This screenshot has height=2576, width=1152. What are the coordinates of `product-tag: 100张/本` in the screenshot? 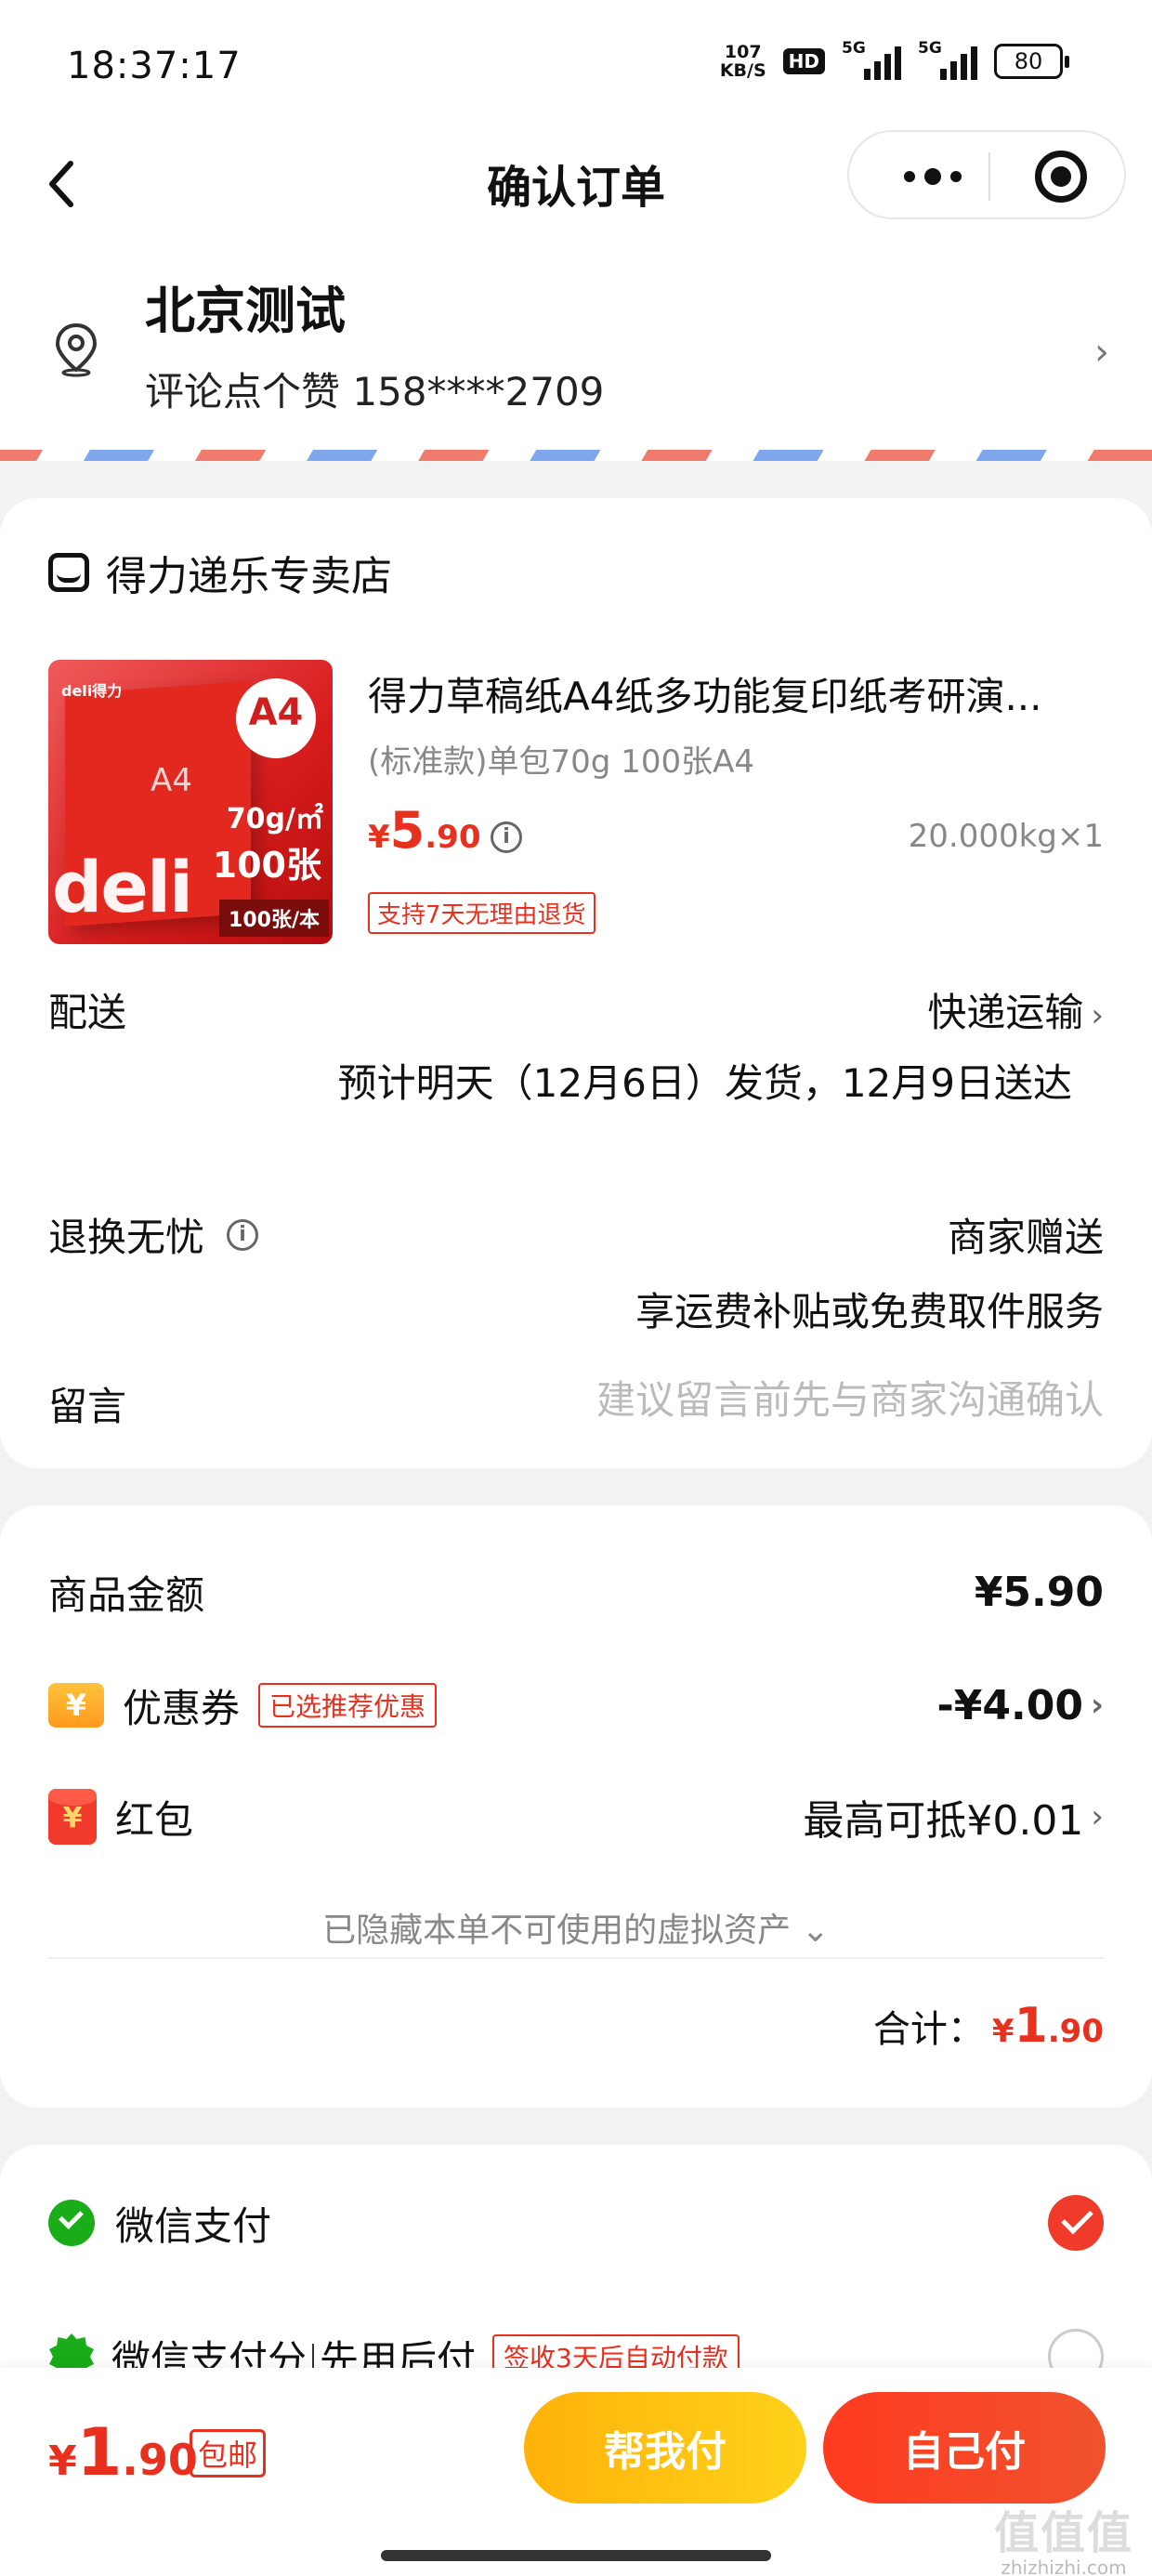 It's located at (274, 918).